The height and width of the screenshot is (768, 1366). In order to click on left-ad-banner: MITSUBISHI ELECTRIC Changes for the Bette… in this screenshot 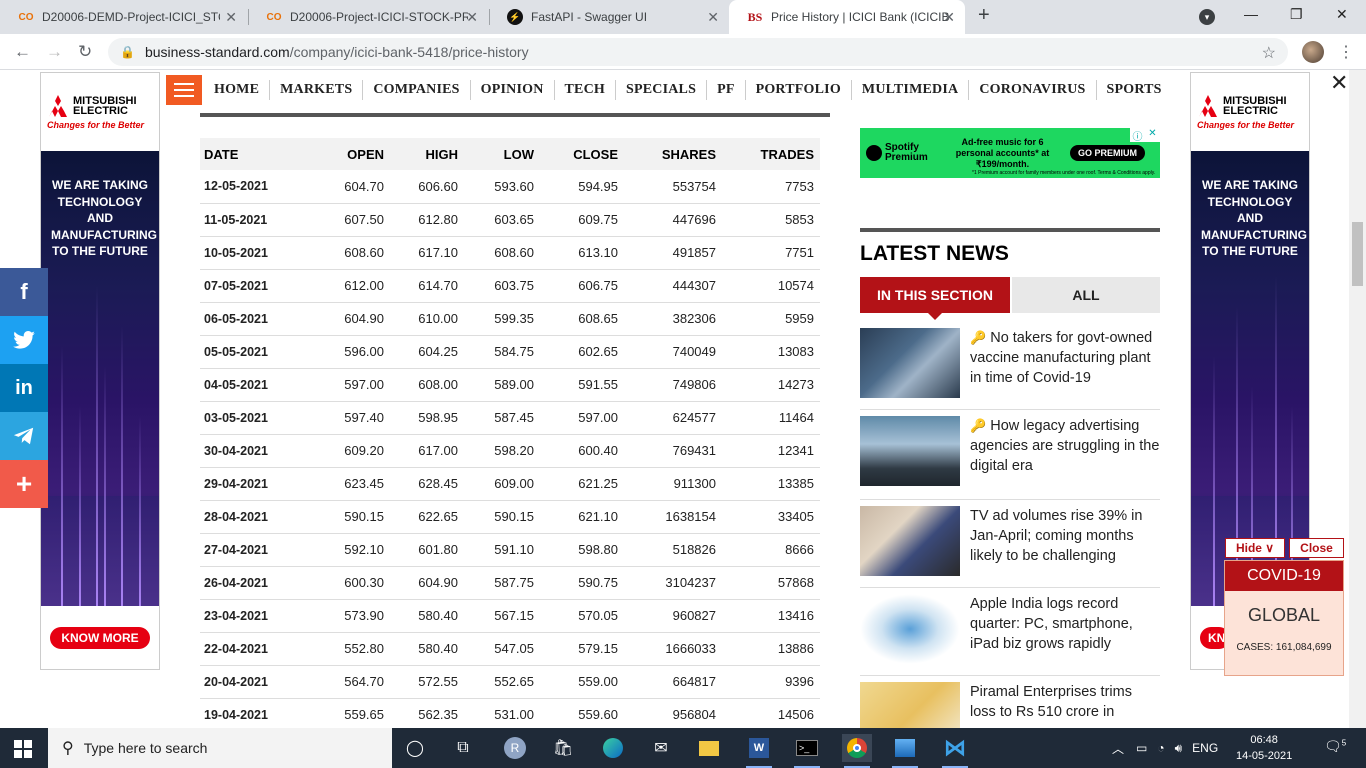, I will do `click(100, 371)`.